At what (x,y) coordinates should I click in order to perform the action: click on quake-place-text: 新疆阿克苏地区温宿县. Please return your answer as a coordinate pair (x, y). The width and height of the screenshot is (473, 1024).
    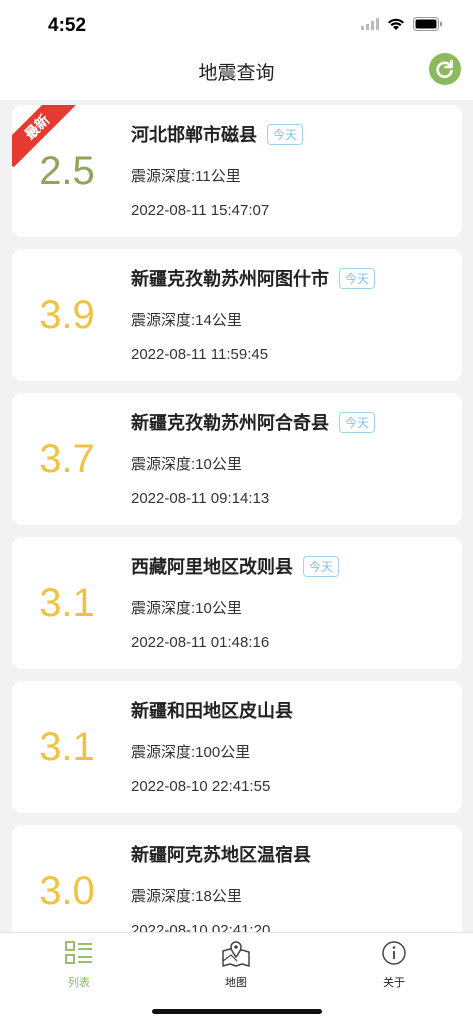
    Looking at the image, I should click on (221, 855).